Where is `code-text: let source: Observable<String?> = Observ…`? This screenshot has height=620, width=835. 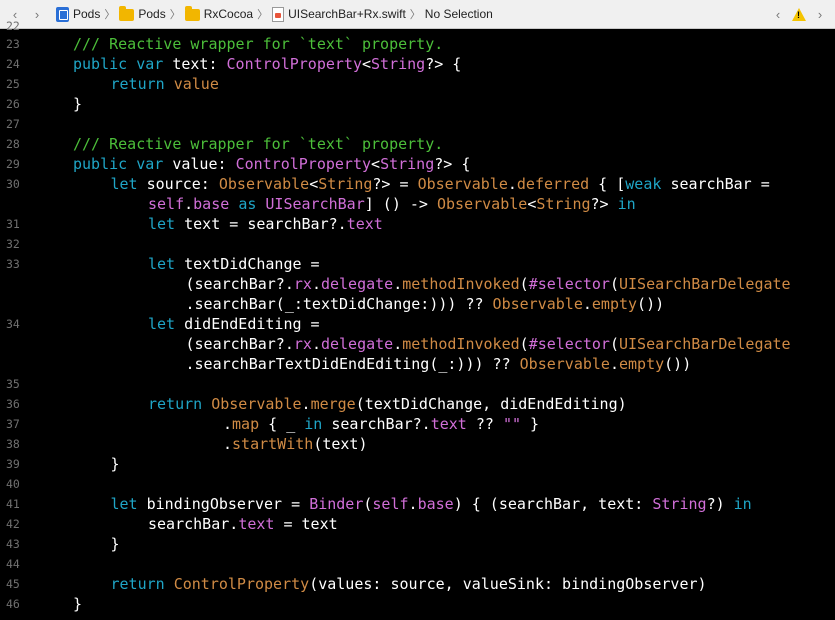 code-text: let source: Observable<String?> = Observ… is located at coordinates (440, 184).